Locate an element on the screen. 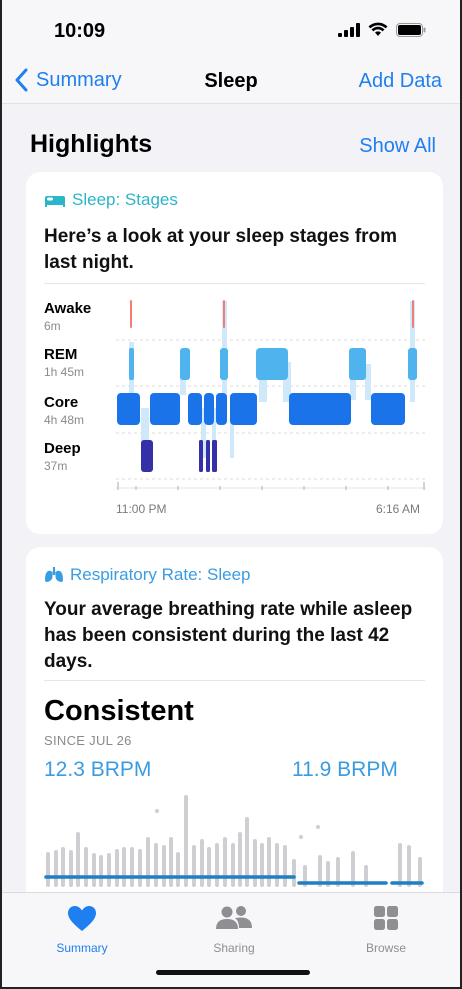 Image resolution: width=462 pixels, height=989 pixels. chart-start-time: 11:00 PM is located at coordinates (141, 509).